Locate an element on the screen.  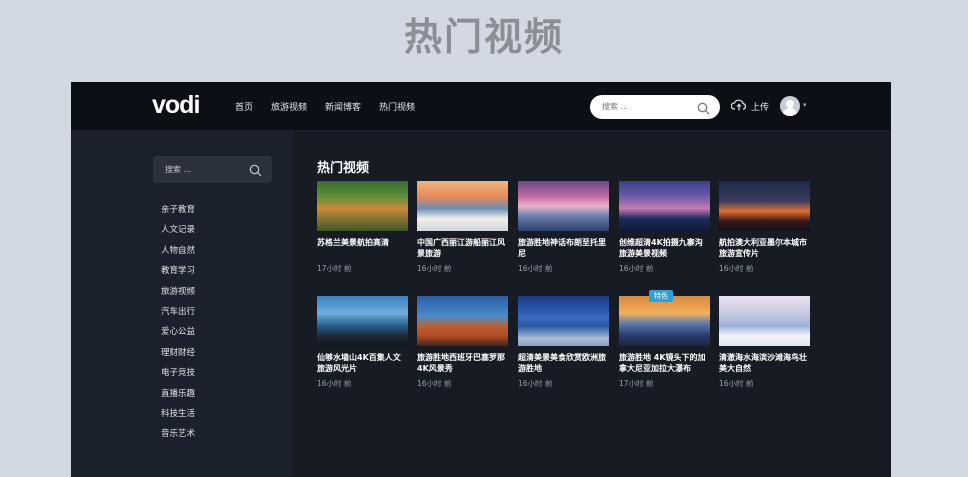
video-card: 苏格兰美景航拍高清 17小时 前 is located at coordinates (362, 227).